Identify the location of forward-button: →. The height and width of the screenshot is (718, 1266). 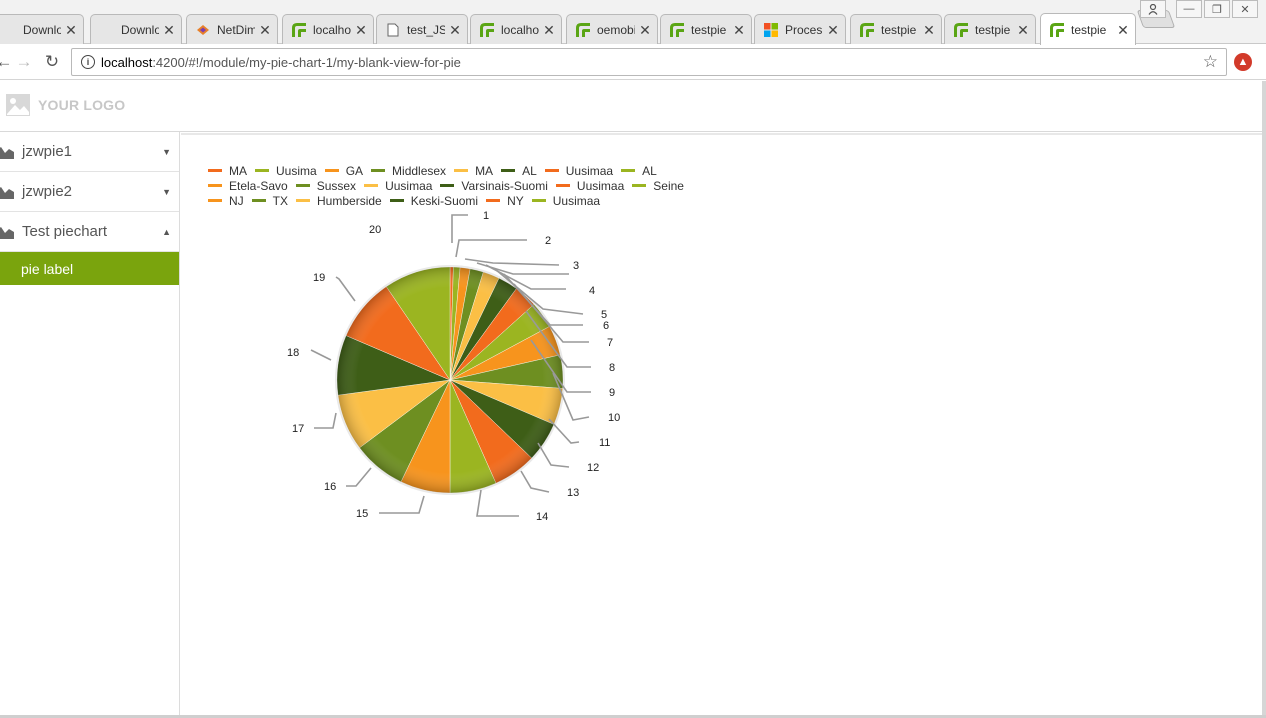
(24, 62).